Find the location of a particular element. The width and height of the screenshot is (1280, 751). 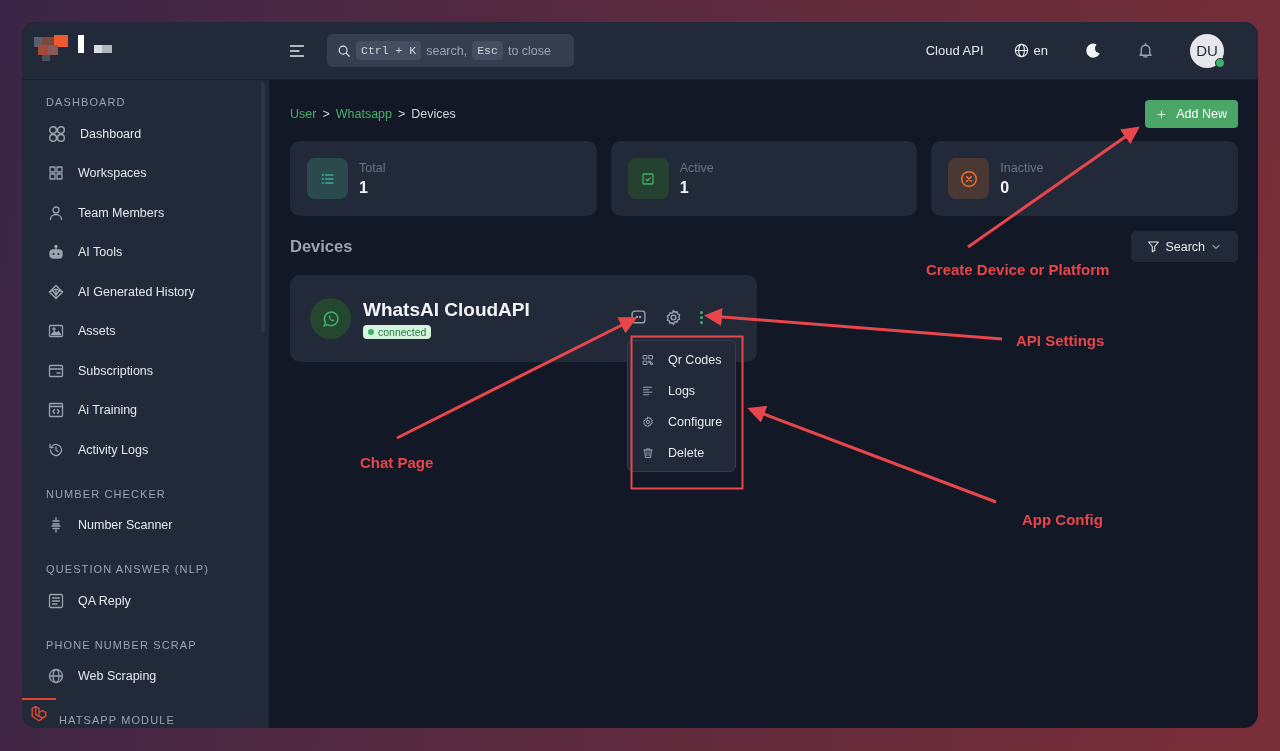

breadcrumb-item: Devices is located at coordinates (433, 114).